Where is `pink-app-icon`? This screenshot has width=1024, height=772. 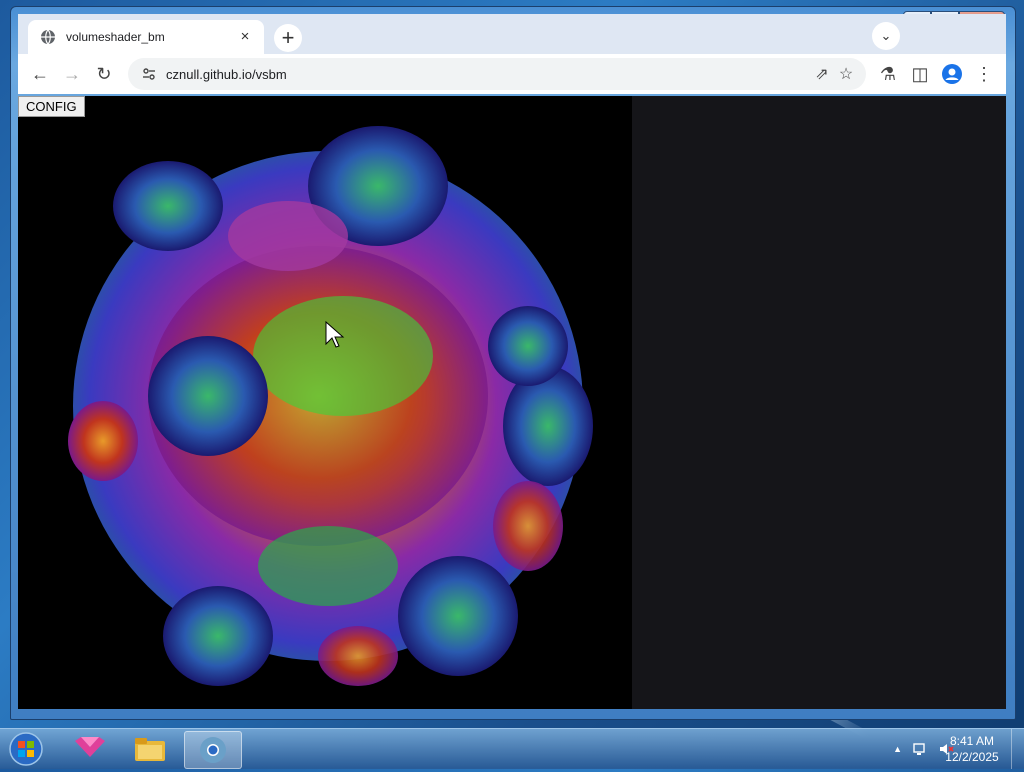
pink-app-icon is located at coordinates (90, 747).